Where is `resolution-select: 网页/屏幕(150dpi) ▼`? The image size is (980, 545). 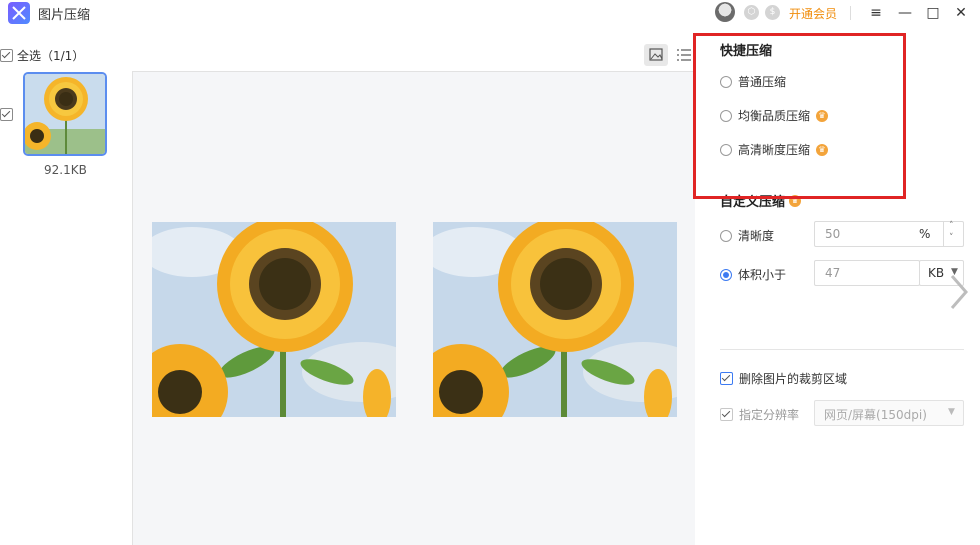
resolution-select: 网页/屏幕(150dpi) ▼ is located at coordinates (889, 413).